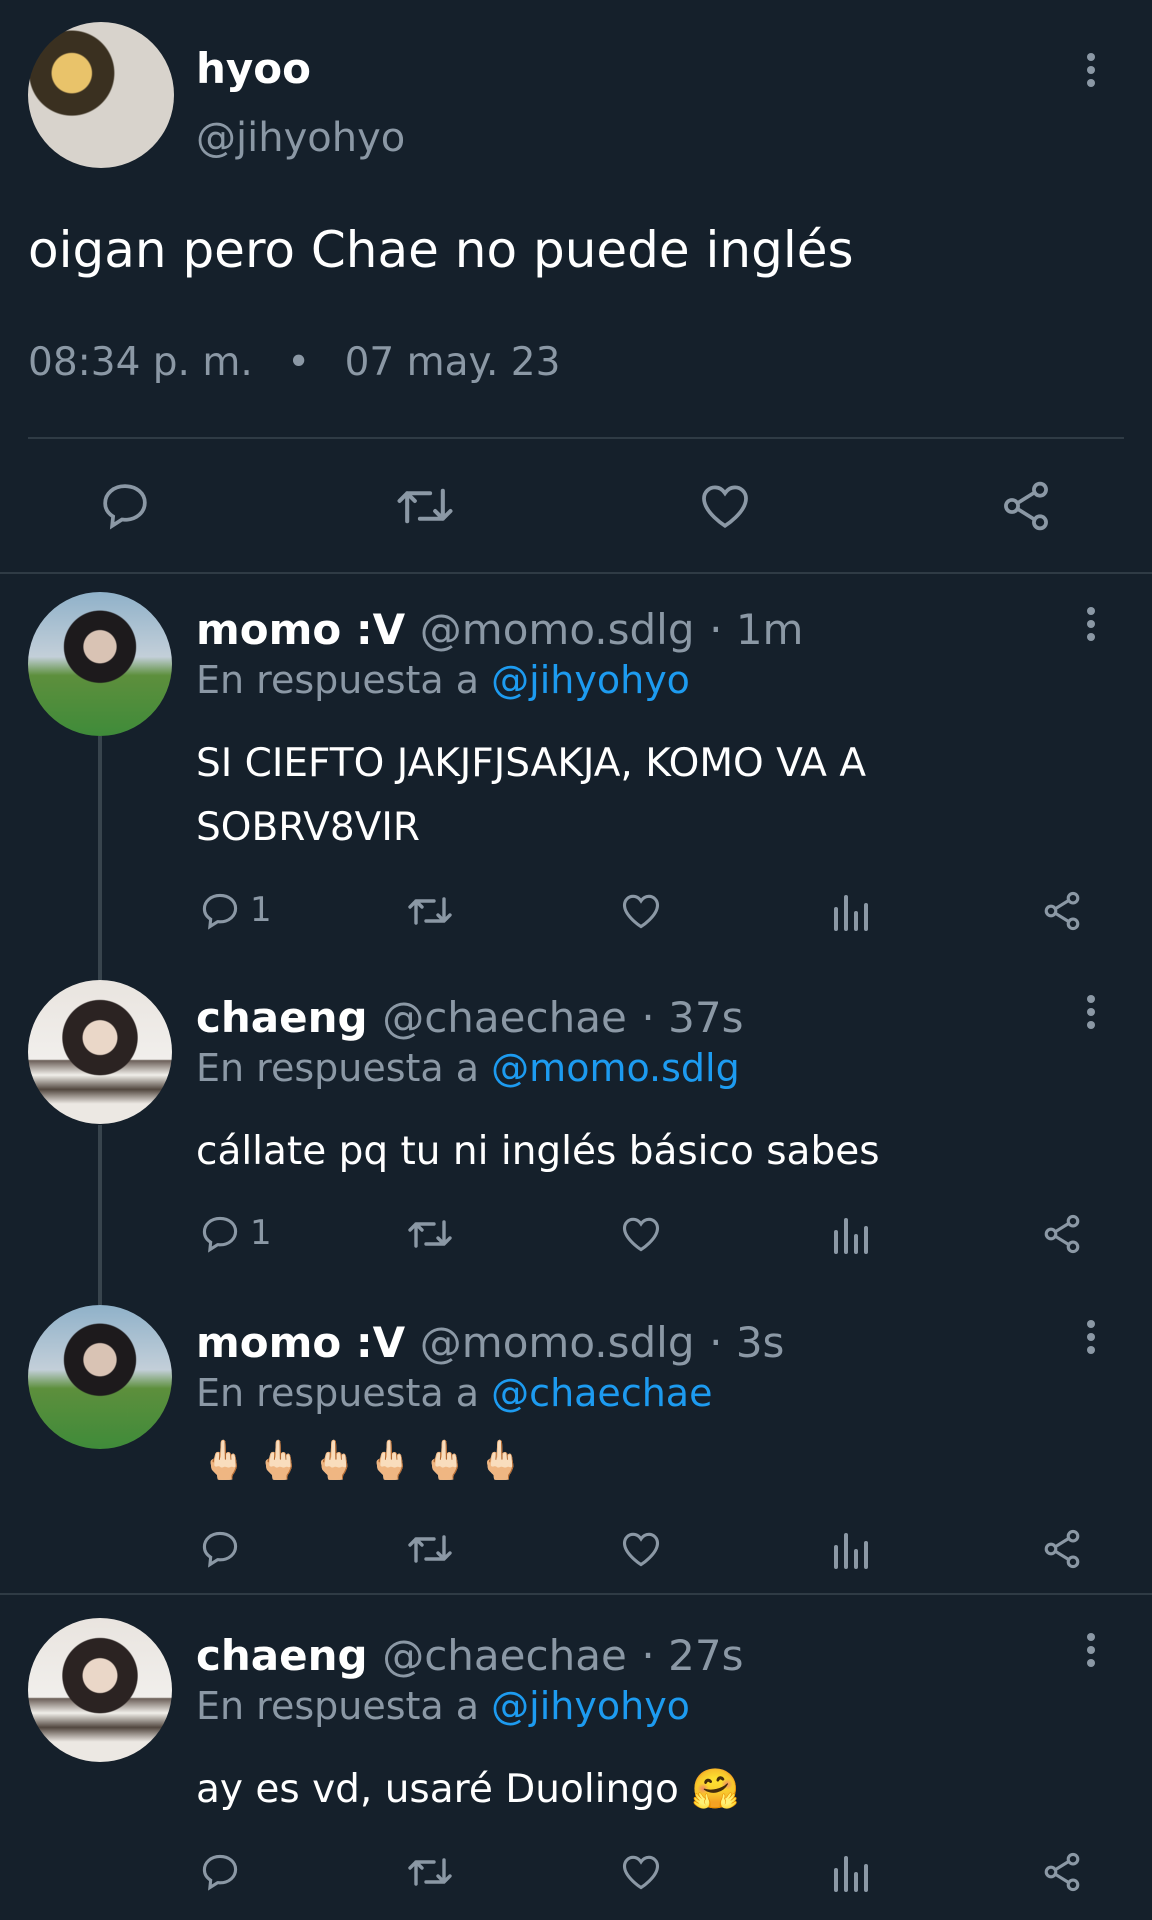 Image resolution: width=1152 pixels, height=1920 pixels. I want to click on reply-text: cállate pq tu ni inglés básico sabes, so click(538, 1152).